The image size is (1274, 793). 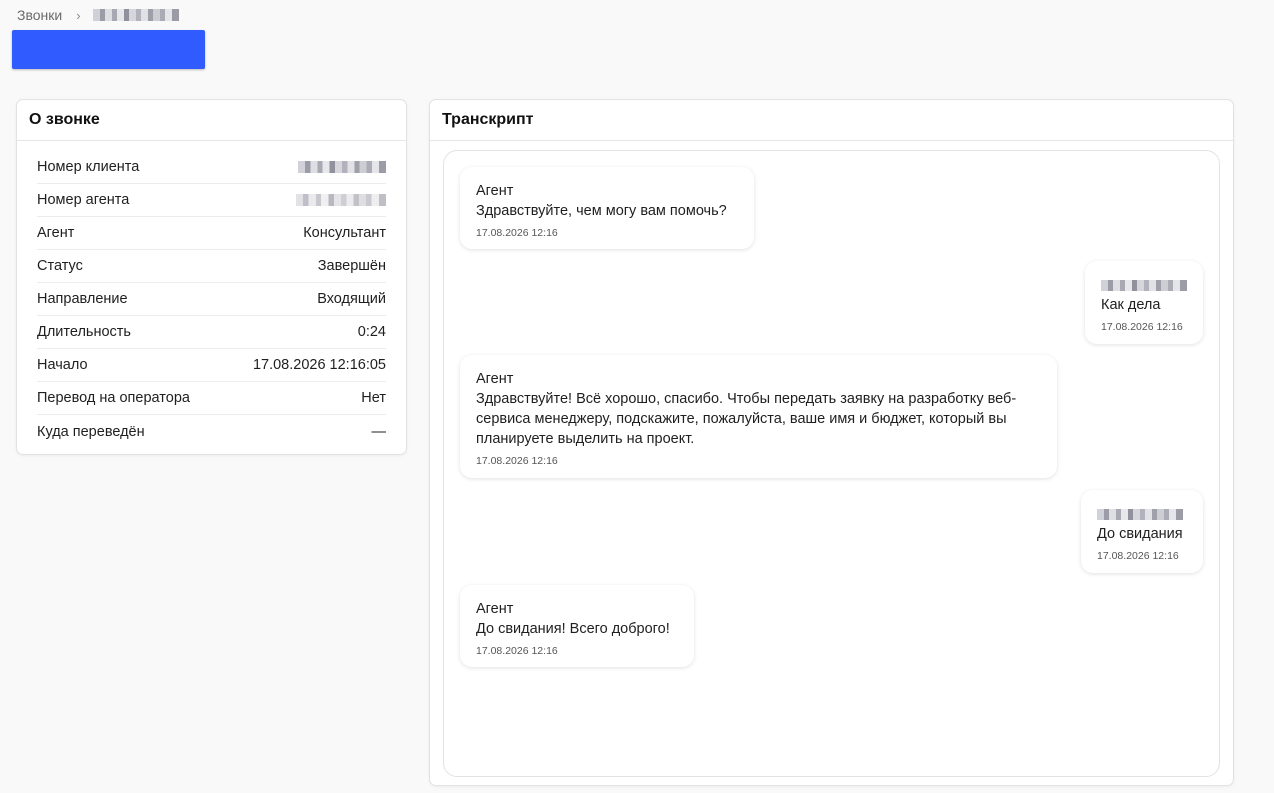 What do you see at coordinates (831, 120) in the screenshot?
I see `transcript-title: Транскрипт` at bounding box center [831, 120].